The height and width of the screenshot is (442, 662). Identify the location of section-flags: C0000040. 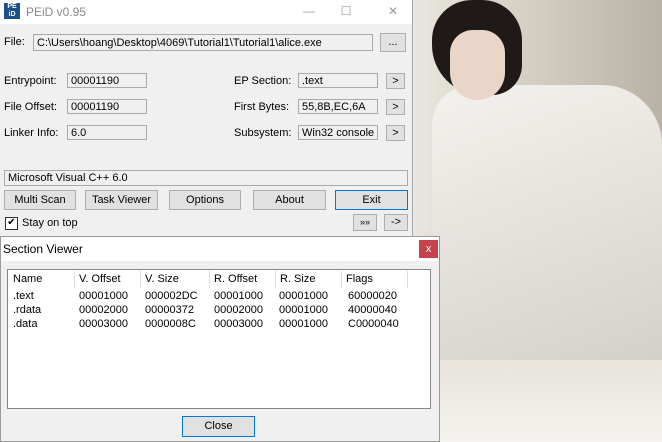
(373, 324).